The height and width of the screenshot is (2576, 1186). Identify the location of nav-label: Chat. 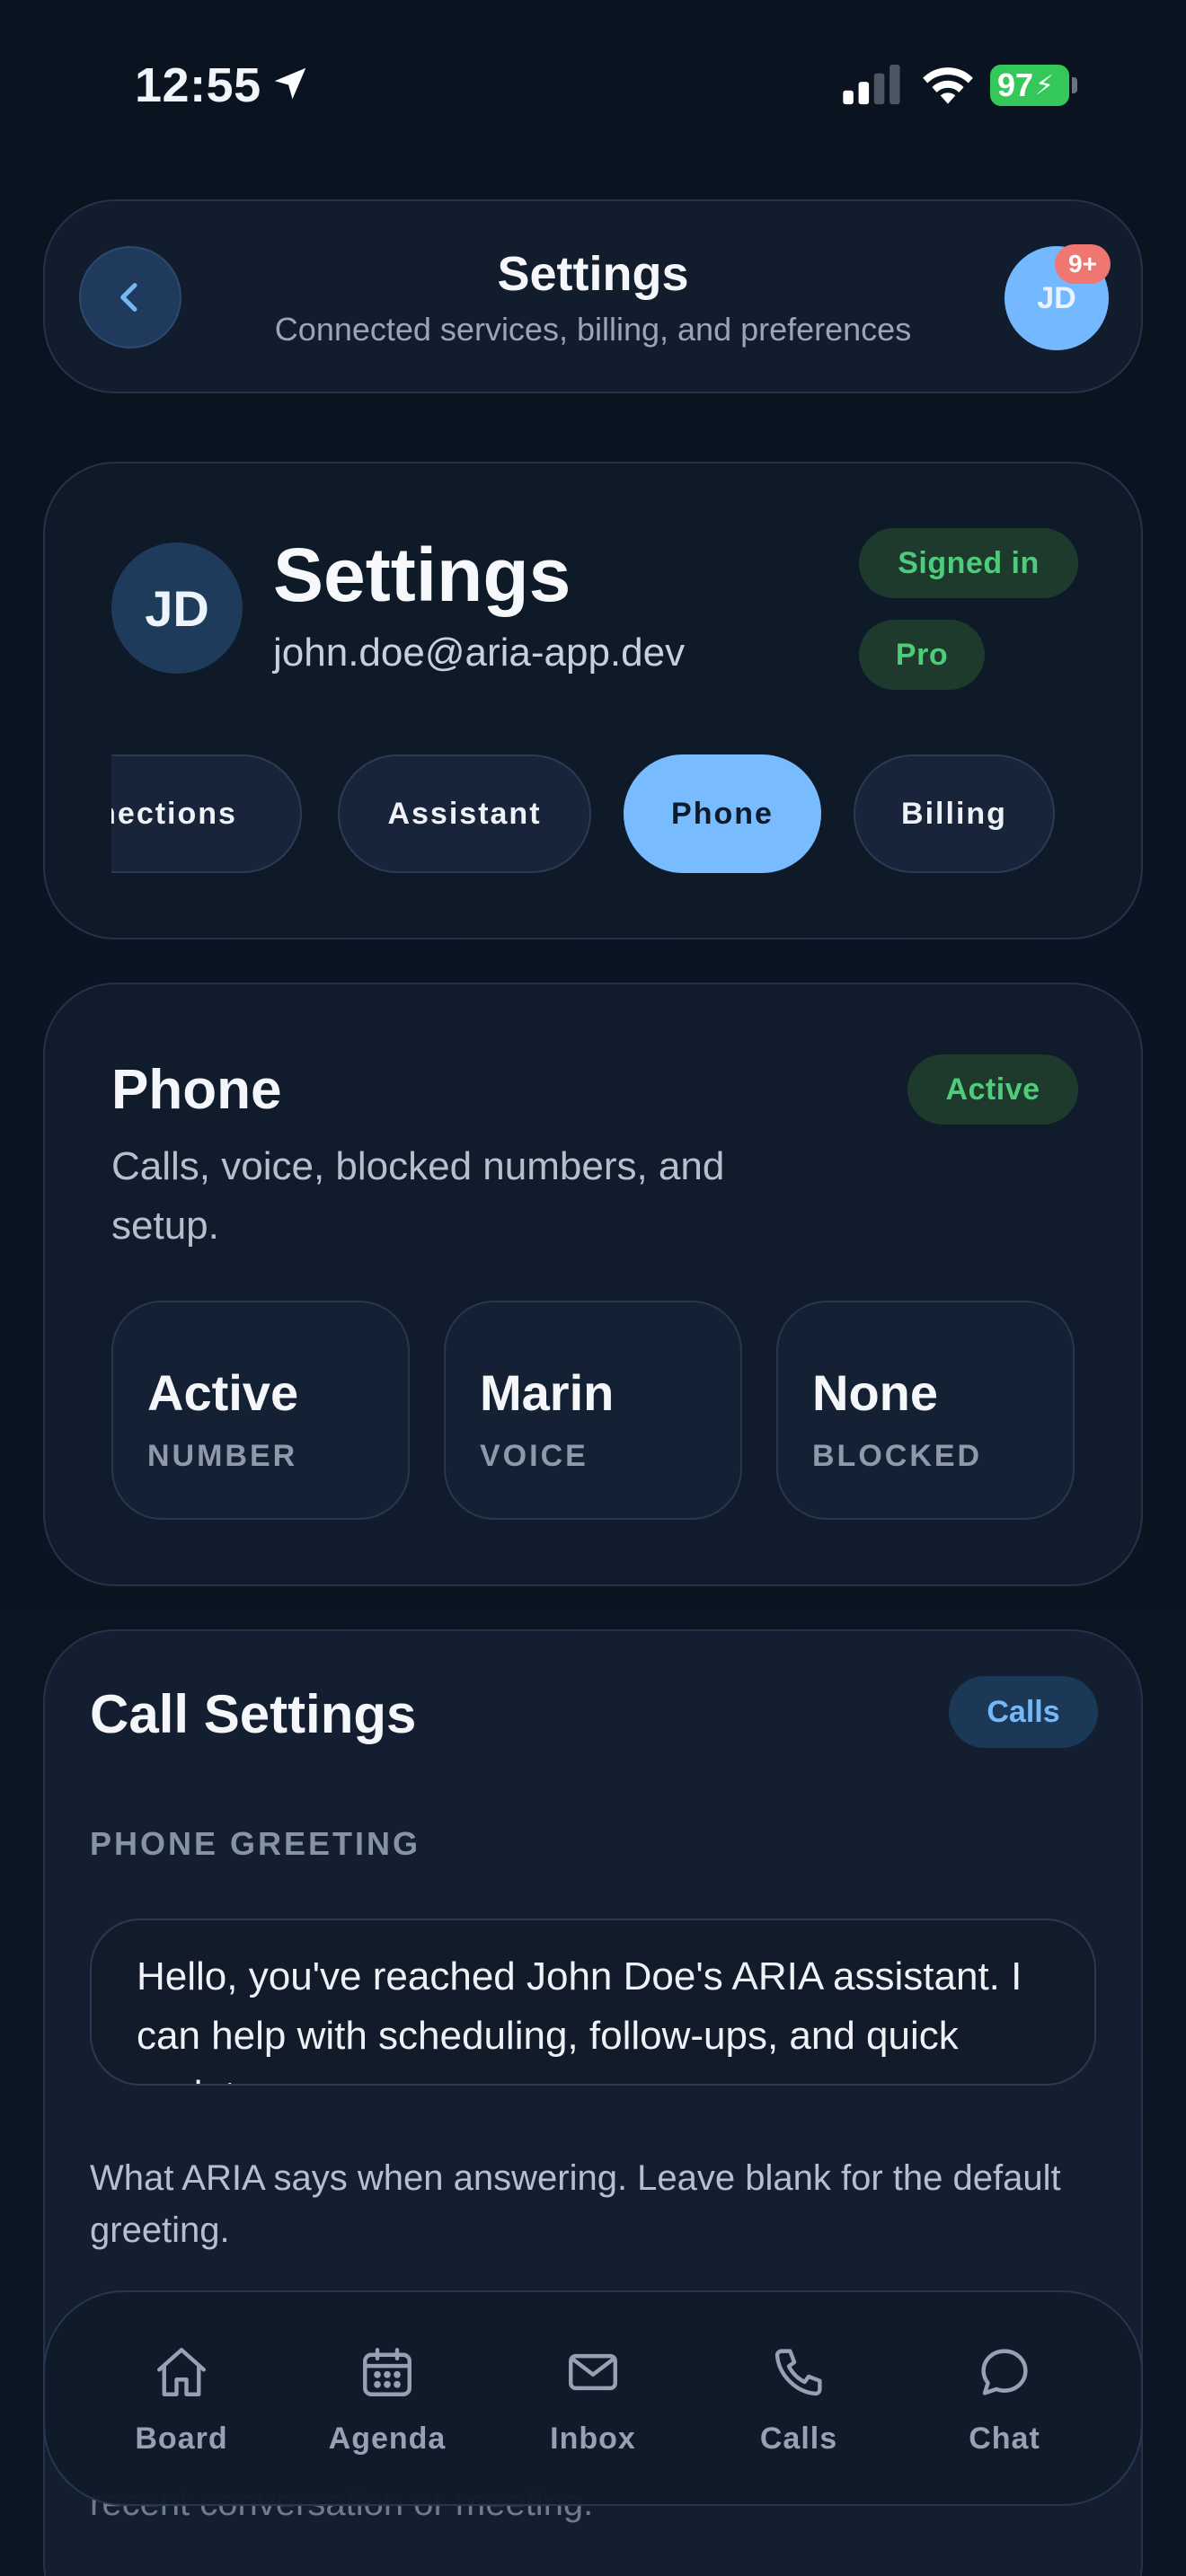
(1004, 2439).